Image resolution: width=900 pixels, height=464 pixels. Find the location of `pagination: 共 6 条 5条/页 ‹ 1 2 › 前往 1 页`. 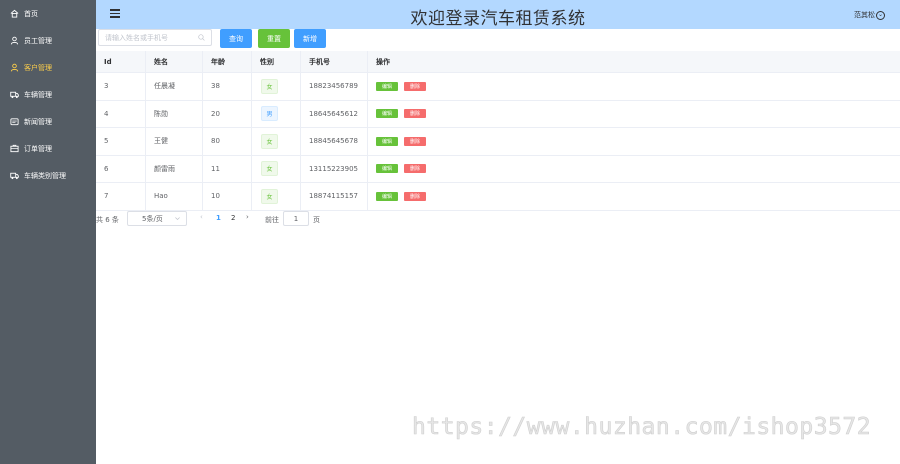

pagination: 共 6 条 5条/页 ‹ 1 2 › 前往 1 页 is located at coordinates (498, 220).